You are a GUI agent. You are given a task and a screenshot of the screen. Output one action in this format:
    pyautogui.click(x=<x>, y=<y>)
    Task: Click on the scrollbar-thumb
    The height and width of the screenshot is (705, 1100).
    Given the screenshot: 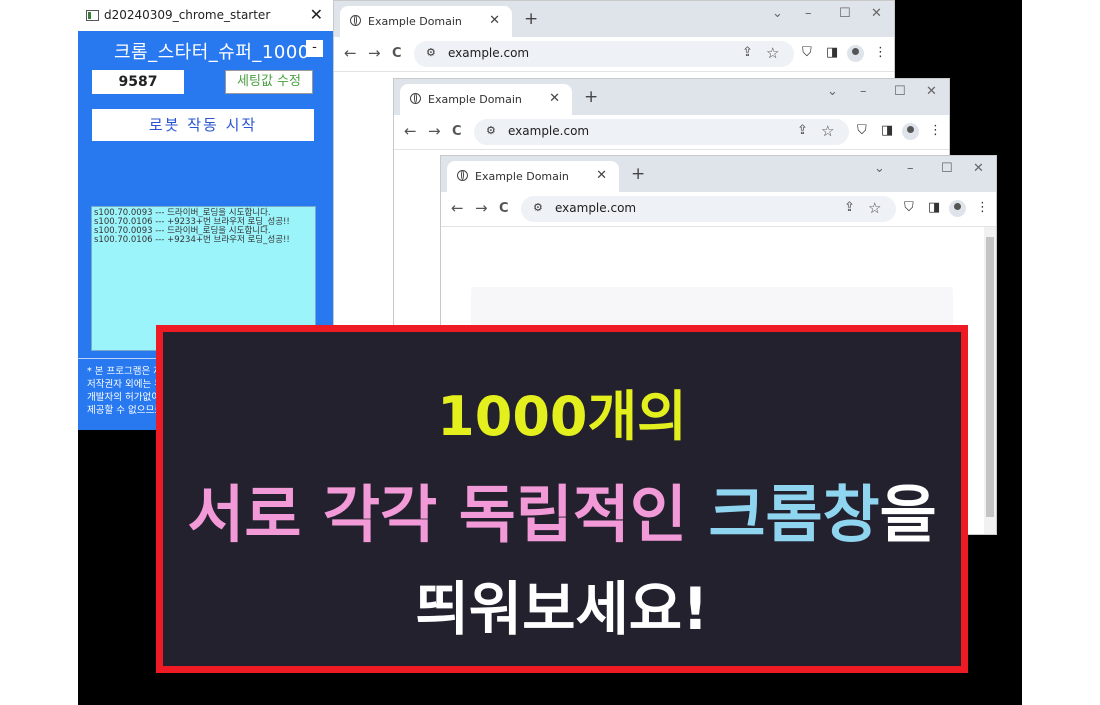 What is the action you would take?
    pyautogui.click(x=990, y=377)
    